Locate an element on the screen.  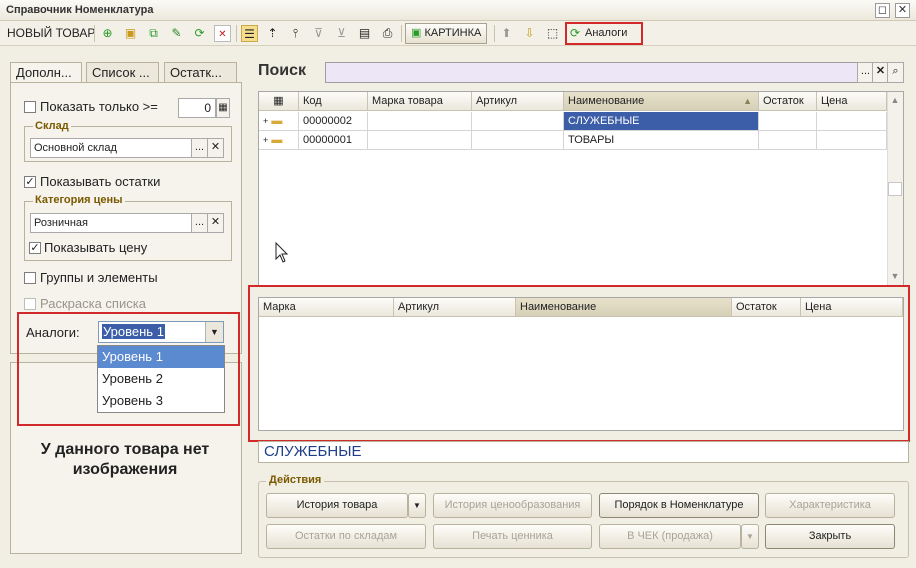
folder-up-icon: ⇡ is located at coordinates (272, 33).